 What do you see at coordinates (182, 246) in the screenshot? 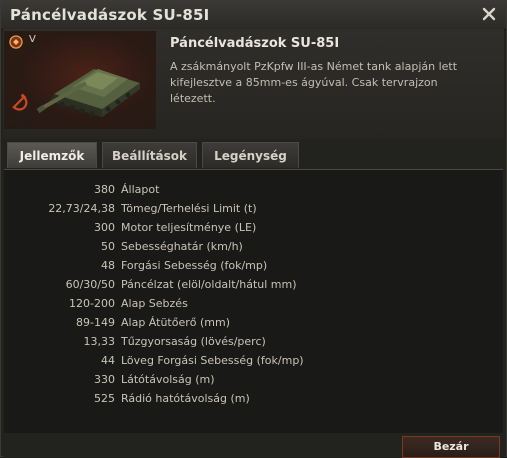
I see `stat-label: Sebességhatár (km/h)` at bounding box center [182, 246].